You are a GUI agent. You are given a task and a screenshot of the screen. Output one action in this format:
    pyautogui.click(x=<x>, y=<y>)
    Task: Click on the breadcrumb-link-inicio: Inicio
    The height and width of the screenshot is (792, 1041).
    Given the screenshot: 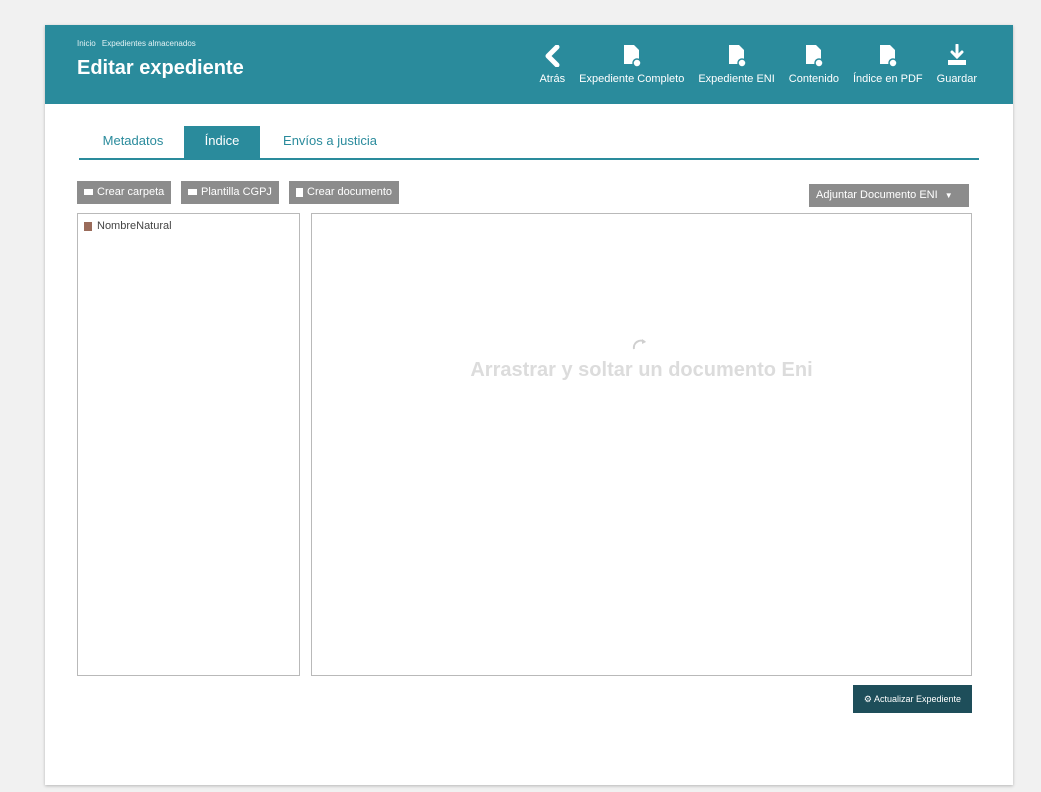 What is the action you would take?
    pyautogui.click(x=86, y=43)
    